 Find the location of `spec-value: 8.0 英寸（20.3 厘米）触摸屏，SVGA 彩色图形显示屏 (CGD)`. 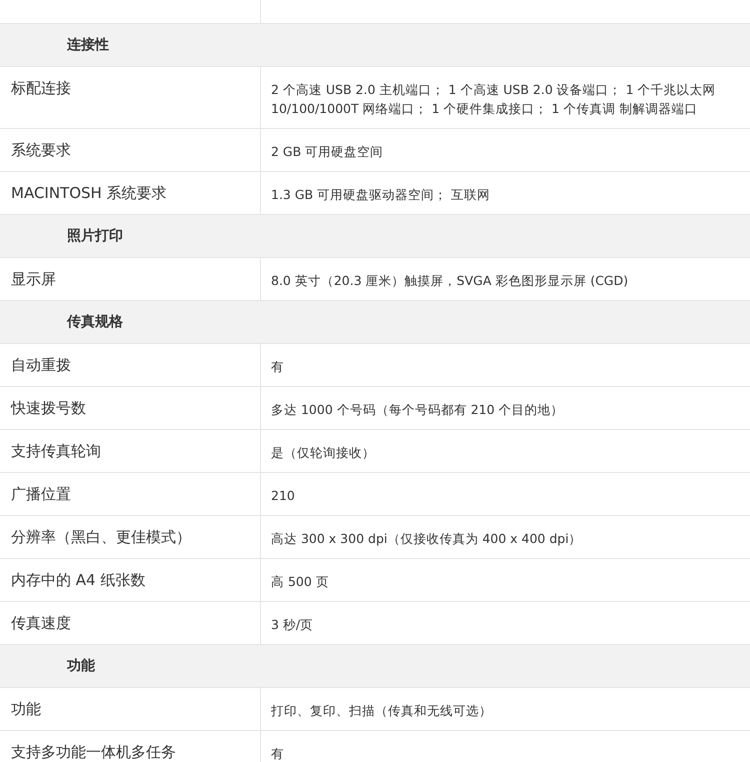

spec-value: 8.0 英寸（20.3 厘米）触摸屏，SVGA 彩色图形显示屏 (CGD) is located at coordinates (450, 281).